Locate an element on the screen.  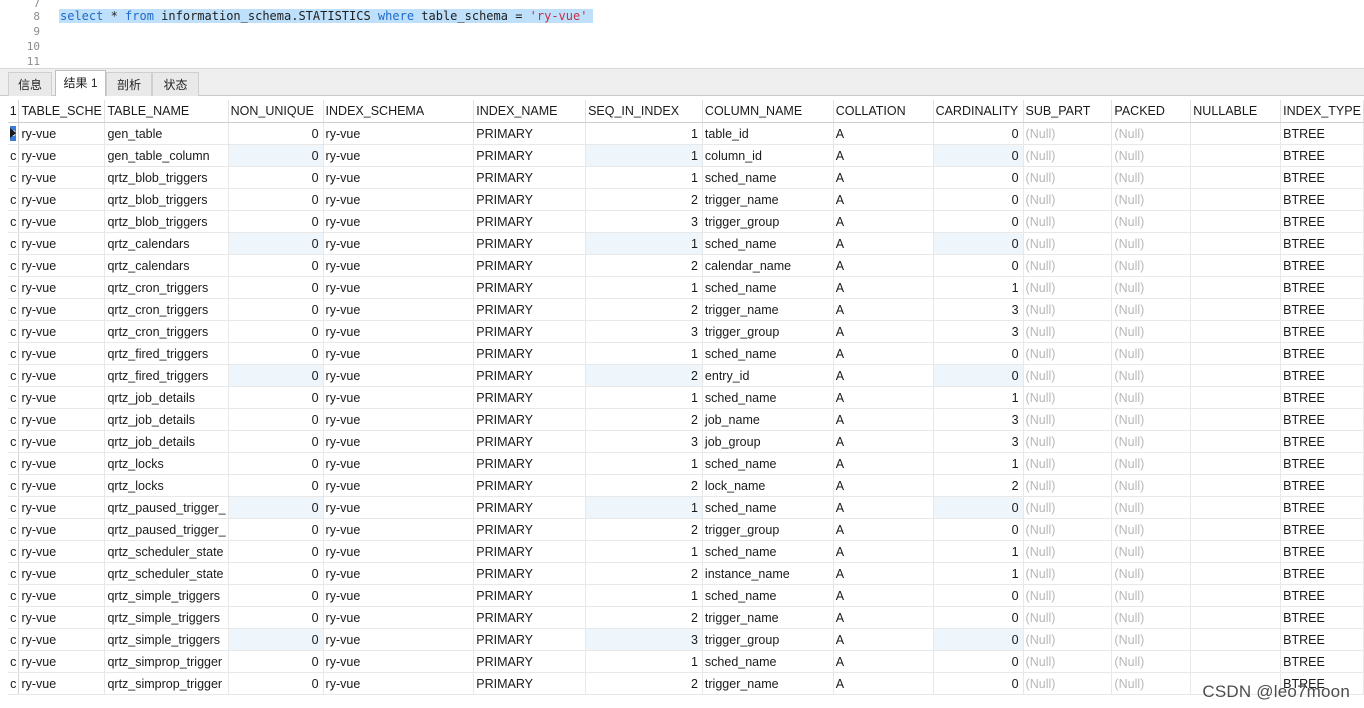
column-header-packed: PACKED is located at coordinates (1151, 111).